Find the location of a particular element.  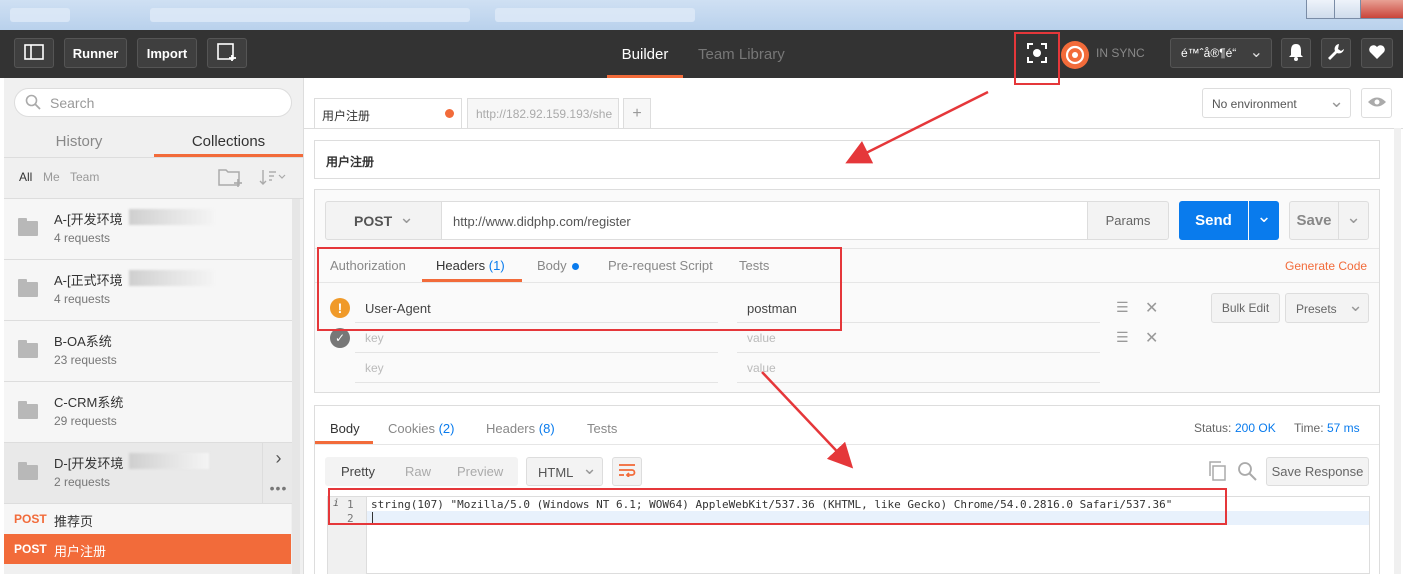

annotation-arrows is located at coordinates (875, 279).